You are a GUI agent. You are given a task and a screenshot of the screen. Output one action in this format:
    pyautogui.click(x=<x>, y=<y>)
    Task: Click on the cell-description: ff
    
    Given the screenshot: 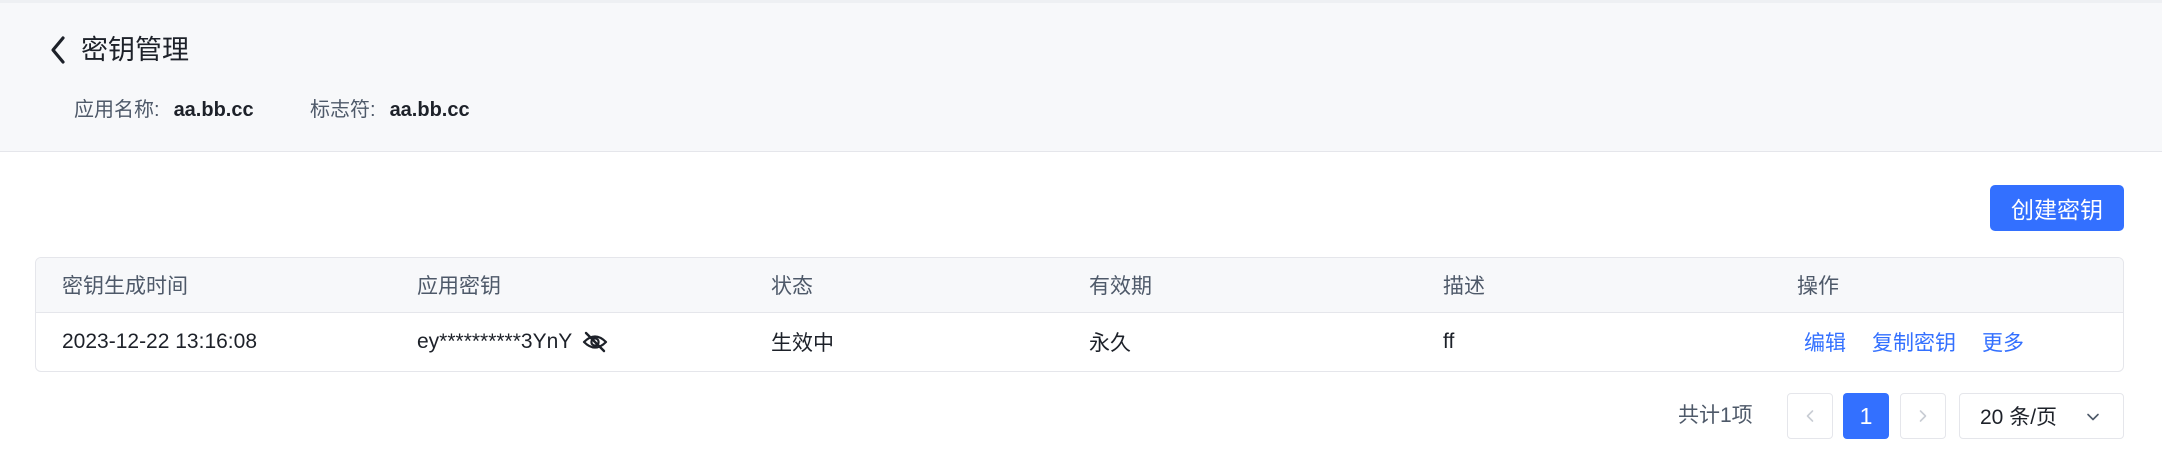 What is the action you would take?
    pyautogui.click(x=1449, y=341)
    